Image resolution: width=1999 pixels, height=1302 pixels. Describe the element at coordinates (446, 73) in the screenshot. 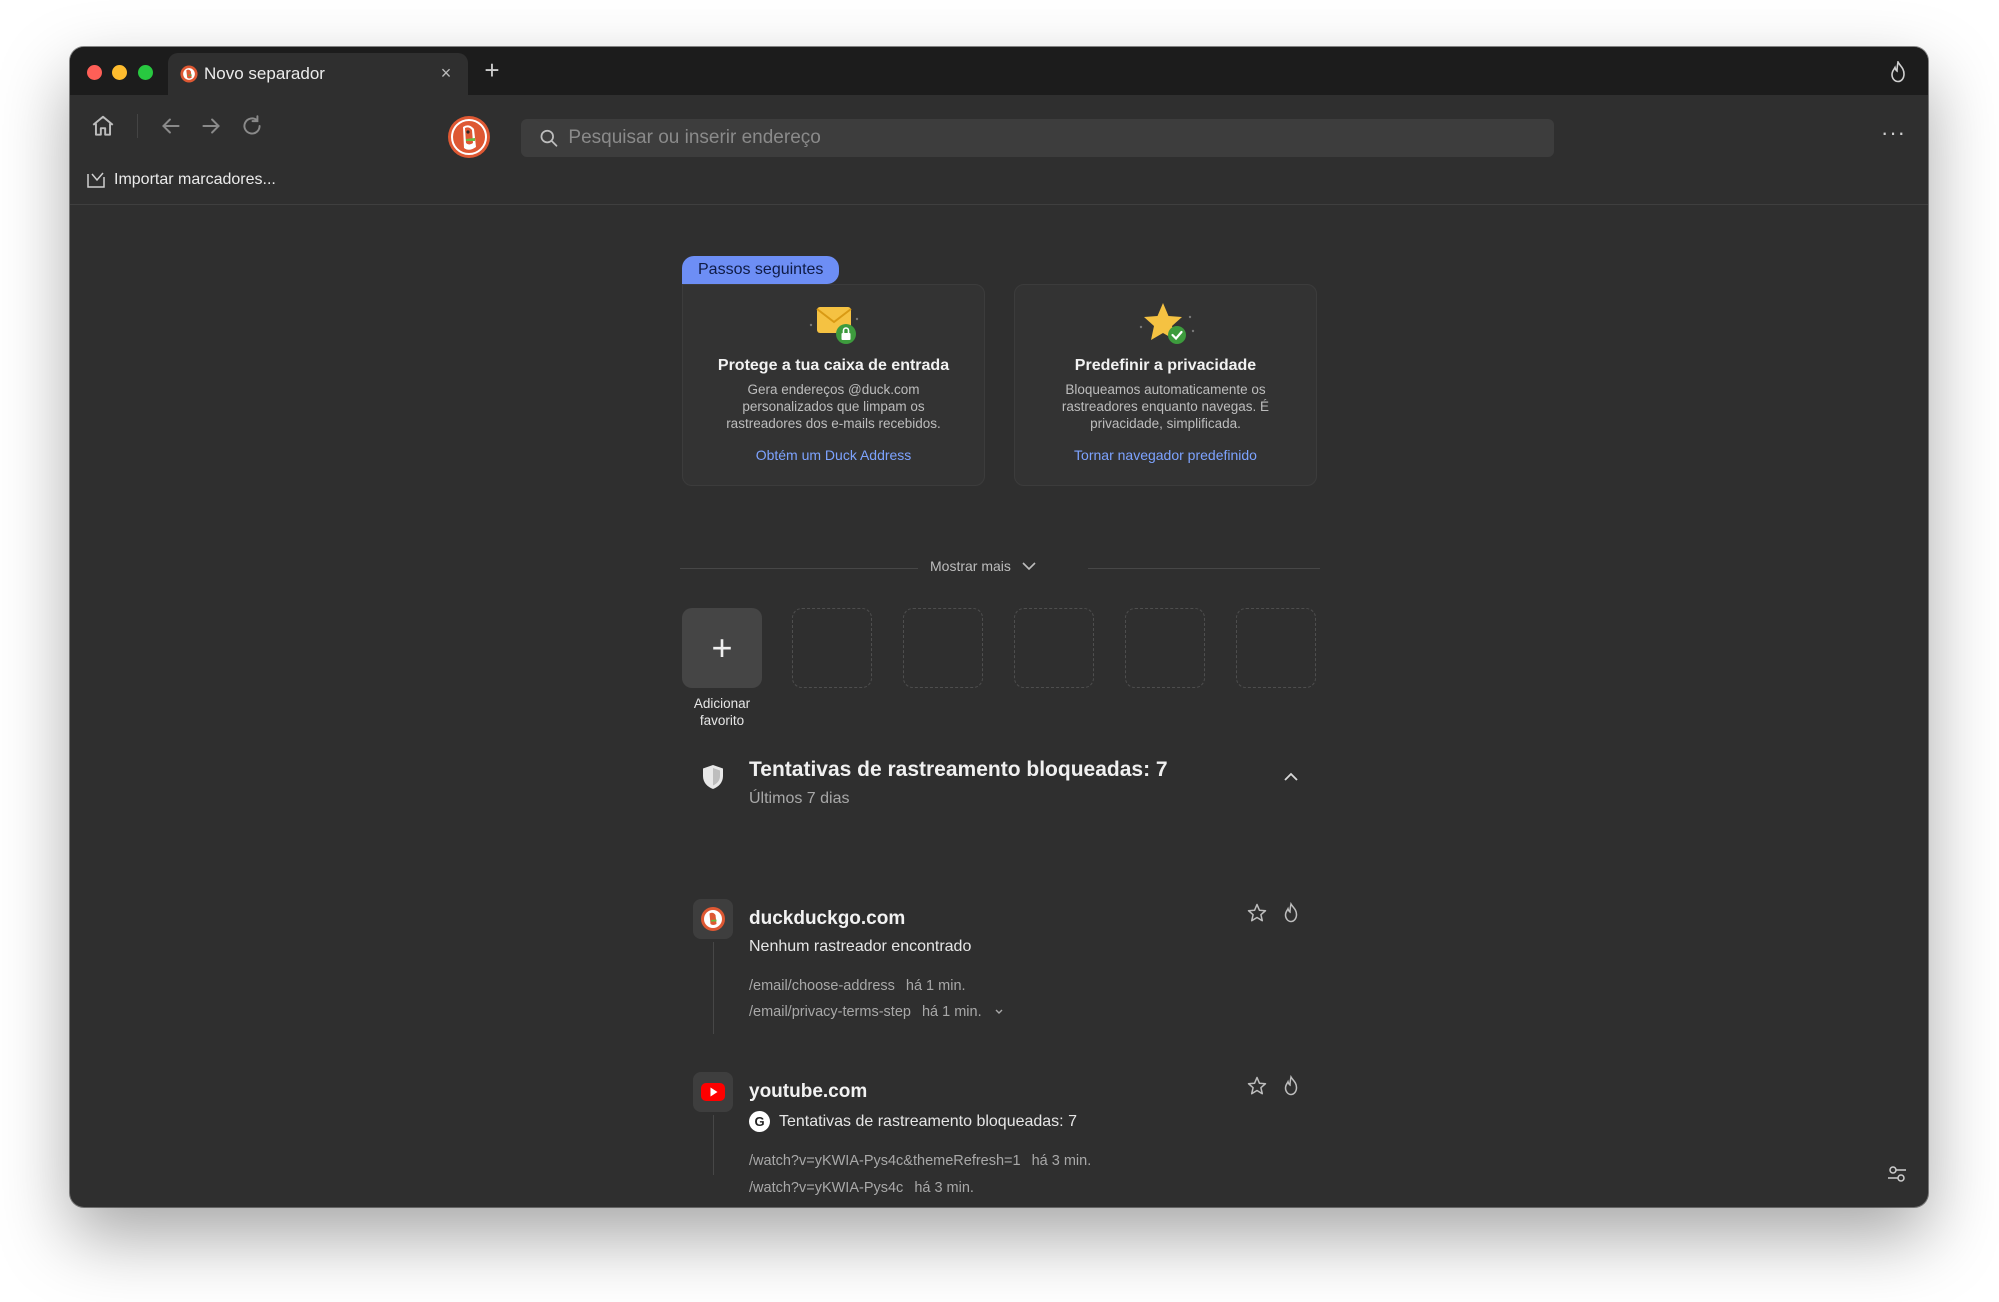

I see `tab-close-button: ×` at that location.